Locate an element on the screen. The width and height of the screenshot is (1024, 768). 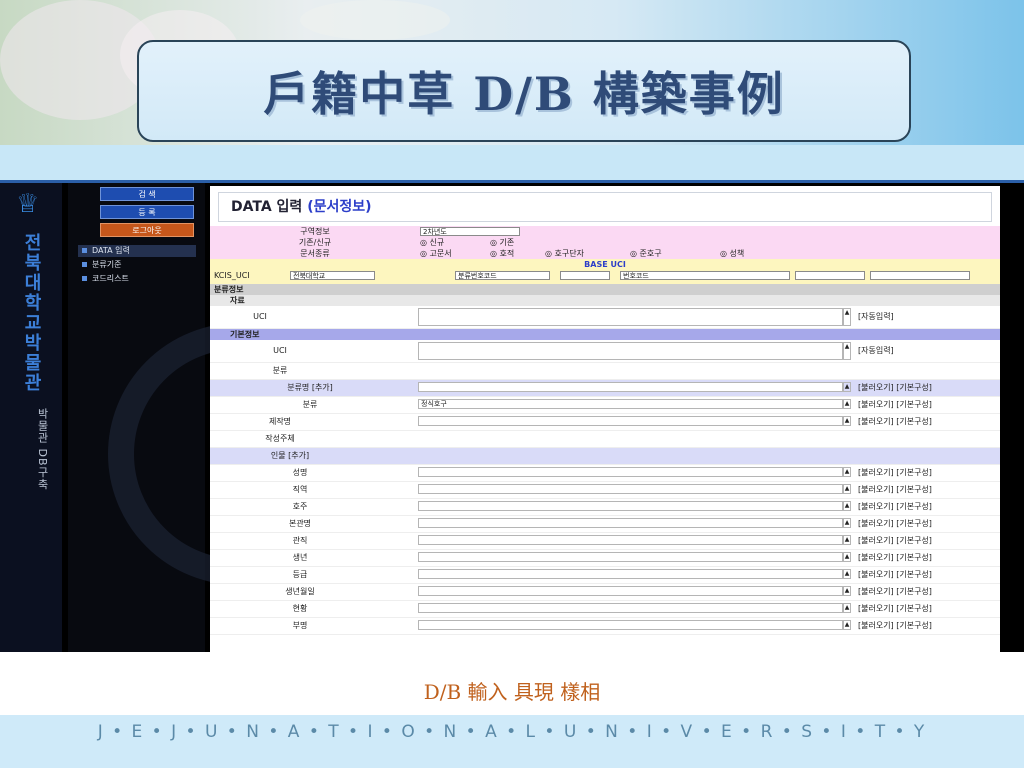
logout-button: 로그아웃 is located at coordinates (147, 230).